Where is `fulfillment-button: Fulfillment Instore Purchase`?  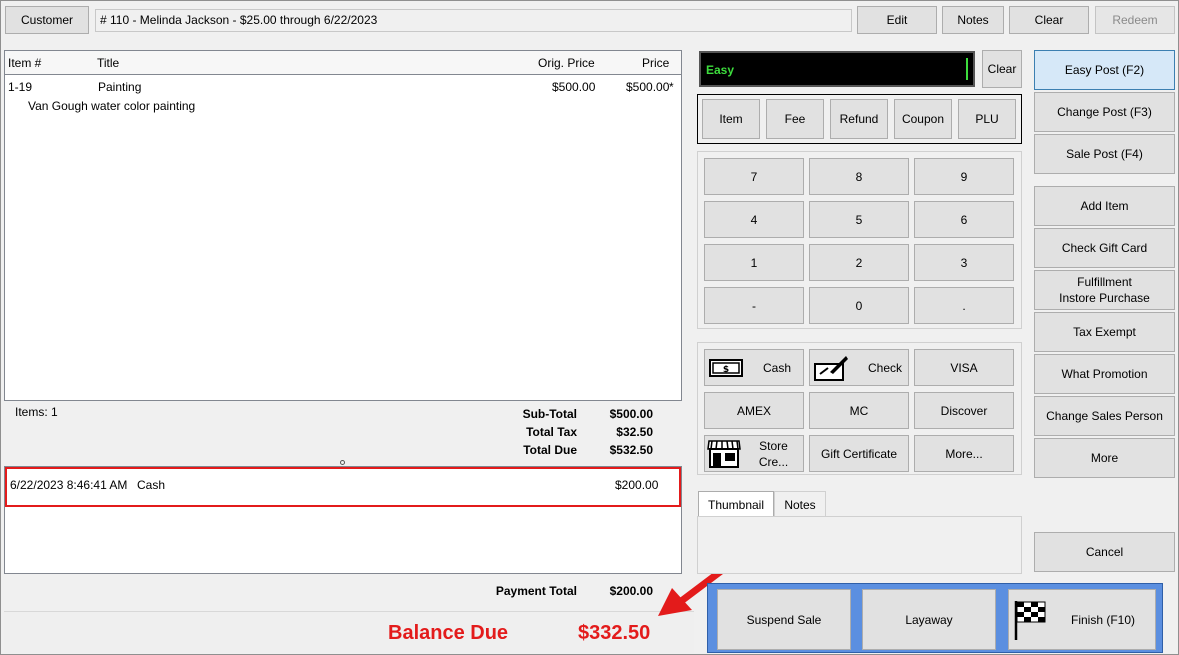 fulfillment-button: Fulfillment Instore Purchase is located at coordinates (1104, 290).